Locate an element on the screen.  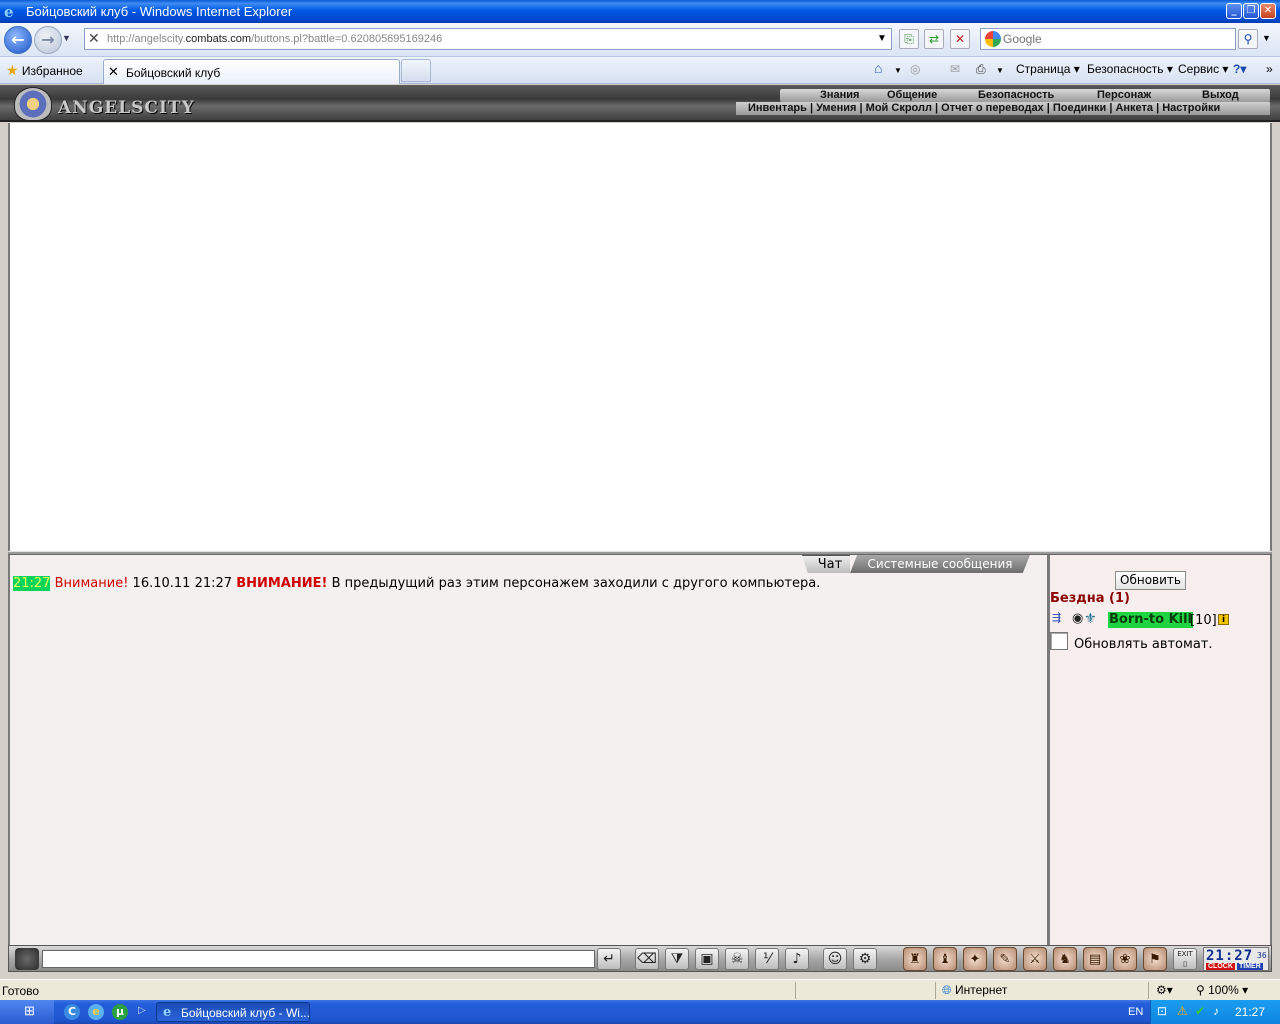
friends-icon: ❀ is located at coordinates (1125, 959).